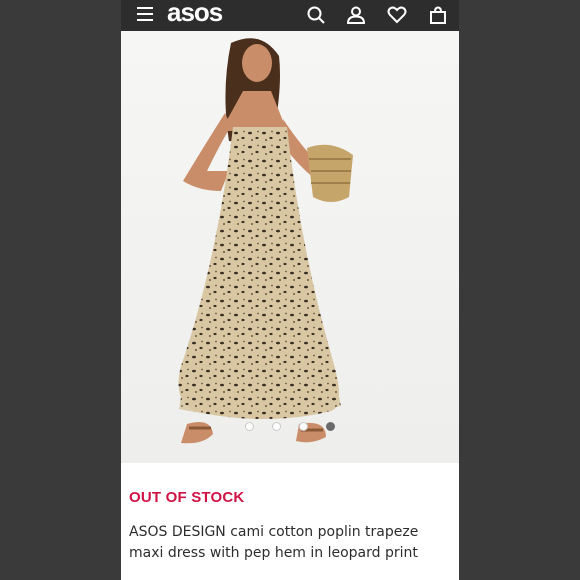 The image size is (580, 580). I want to click on top-nav-bar: asos, so click(290, 15).